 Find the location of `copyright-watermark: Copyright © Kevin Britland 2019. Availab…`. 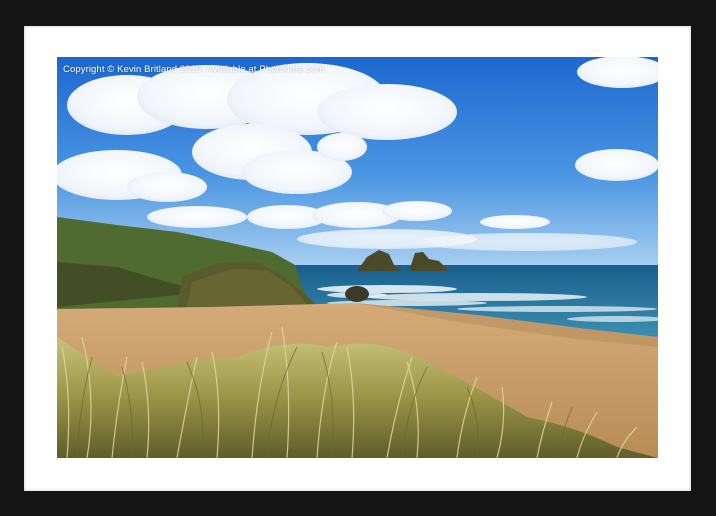

copyright-watermark: Copyright © Kevin Britland 2019. Availab… is located at coordinates (194, 69).